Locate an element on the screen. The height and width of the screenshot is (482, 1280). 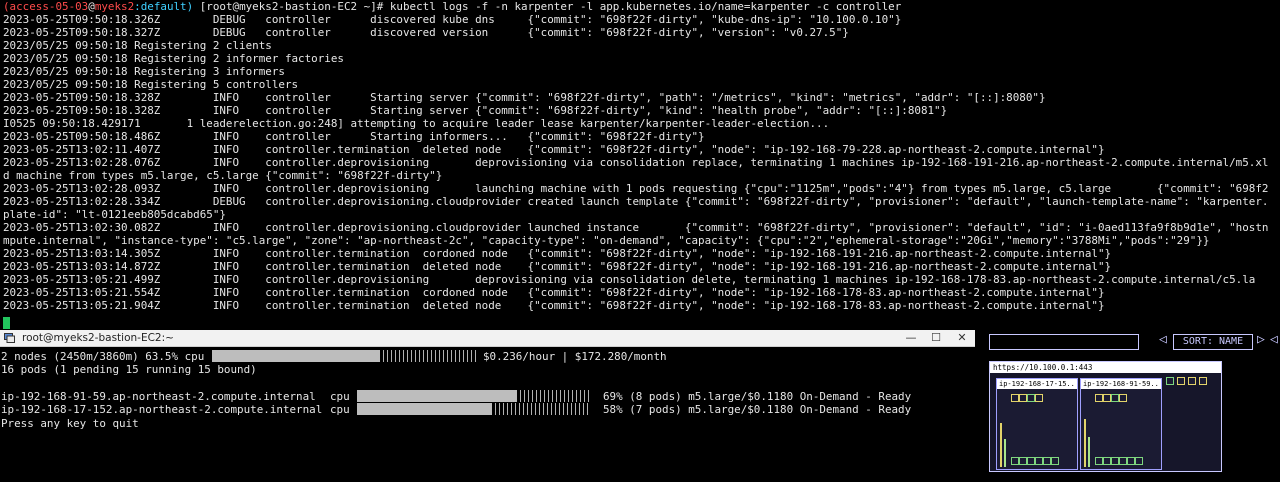
log-line: plate-id": "lt-0121eeb805dcabd65"} is located at coordinates (114, 214).